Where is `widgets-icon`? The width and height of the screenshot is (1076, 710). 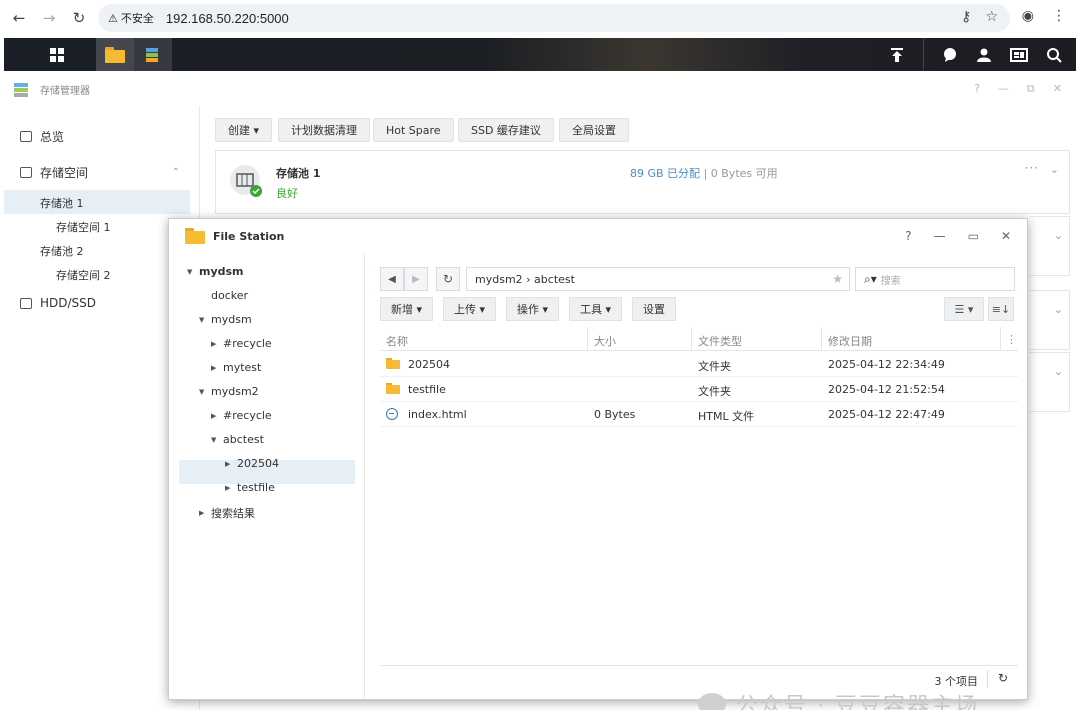 widgets-icon is located at coordinates (1019, 55).